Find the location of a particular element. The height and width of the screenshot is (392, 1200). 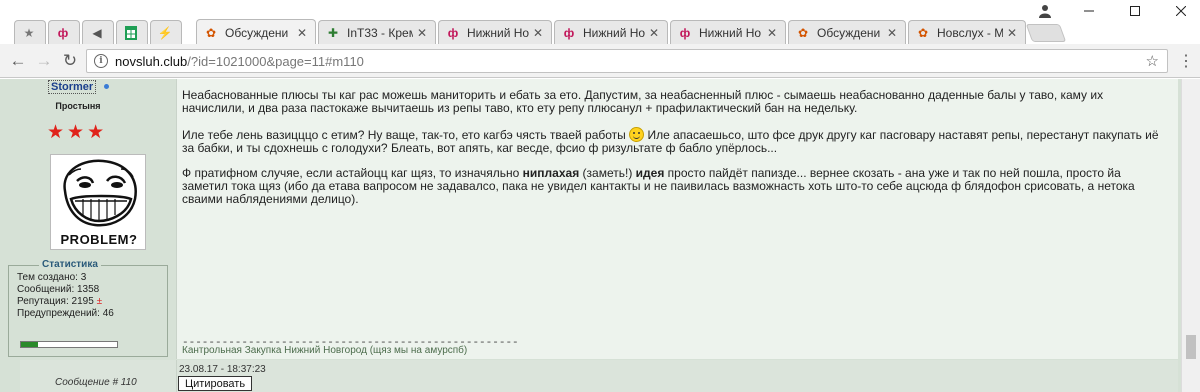

post-bold-text: ниплахая is located at coordinates (551, 173).